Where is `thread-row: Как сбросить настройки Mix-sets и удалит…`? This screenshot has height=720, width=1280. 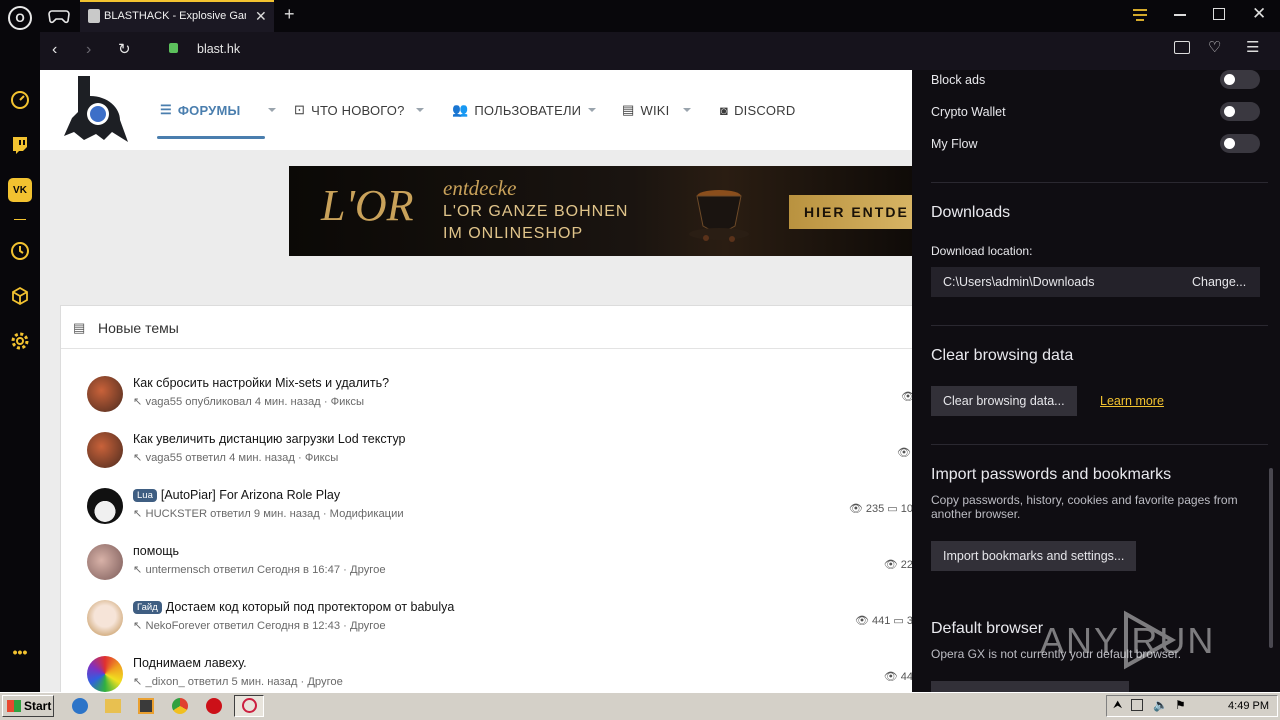
thread-row: Как сбросить настройки Mix-sets и удалит… is located at coordinates (486, 396).